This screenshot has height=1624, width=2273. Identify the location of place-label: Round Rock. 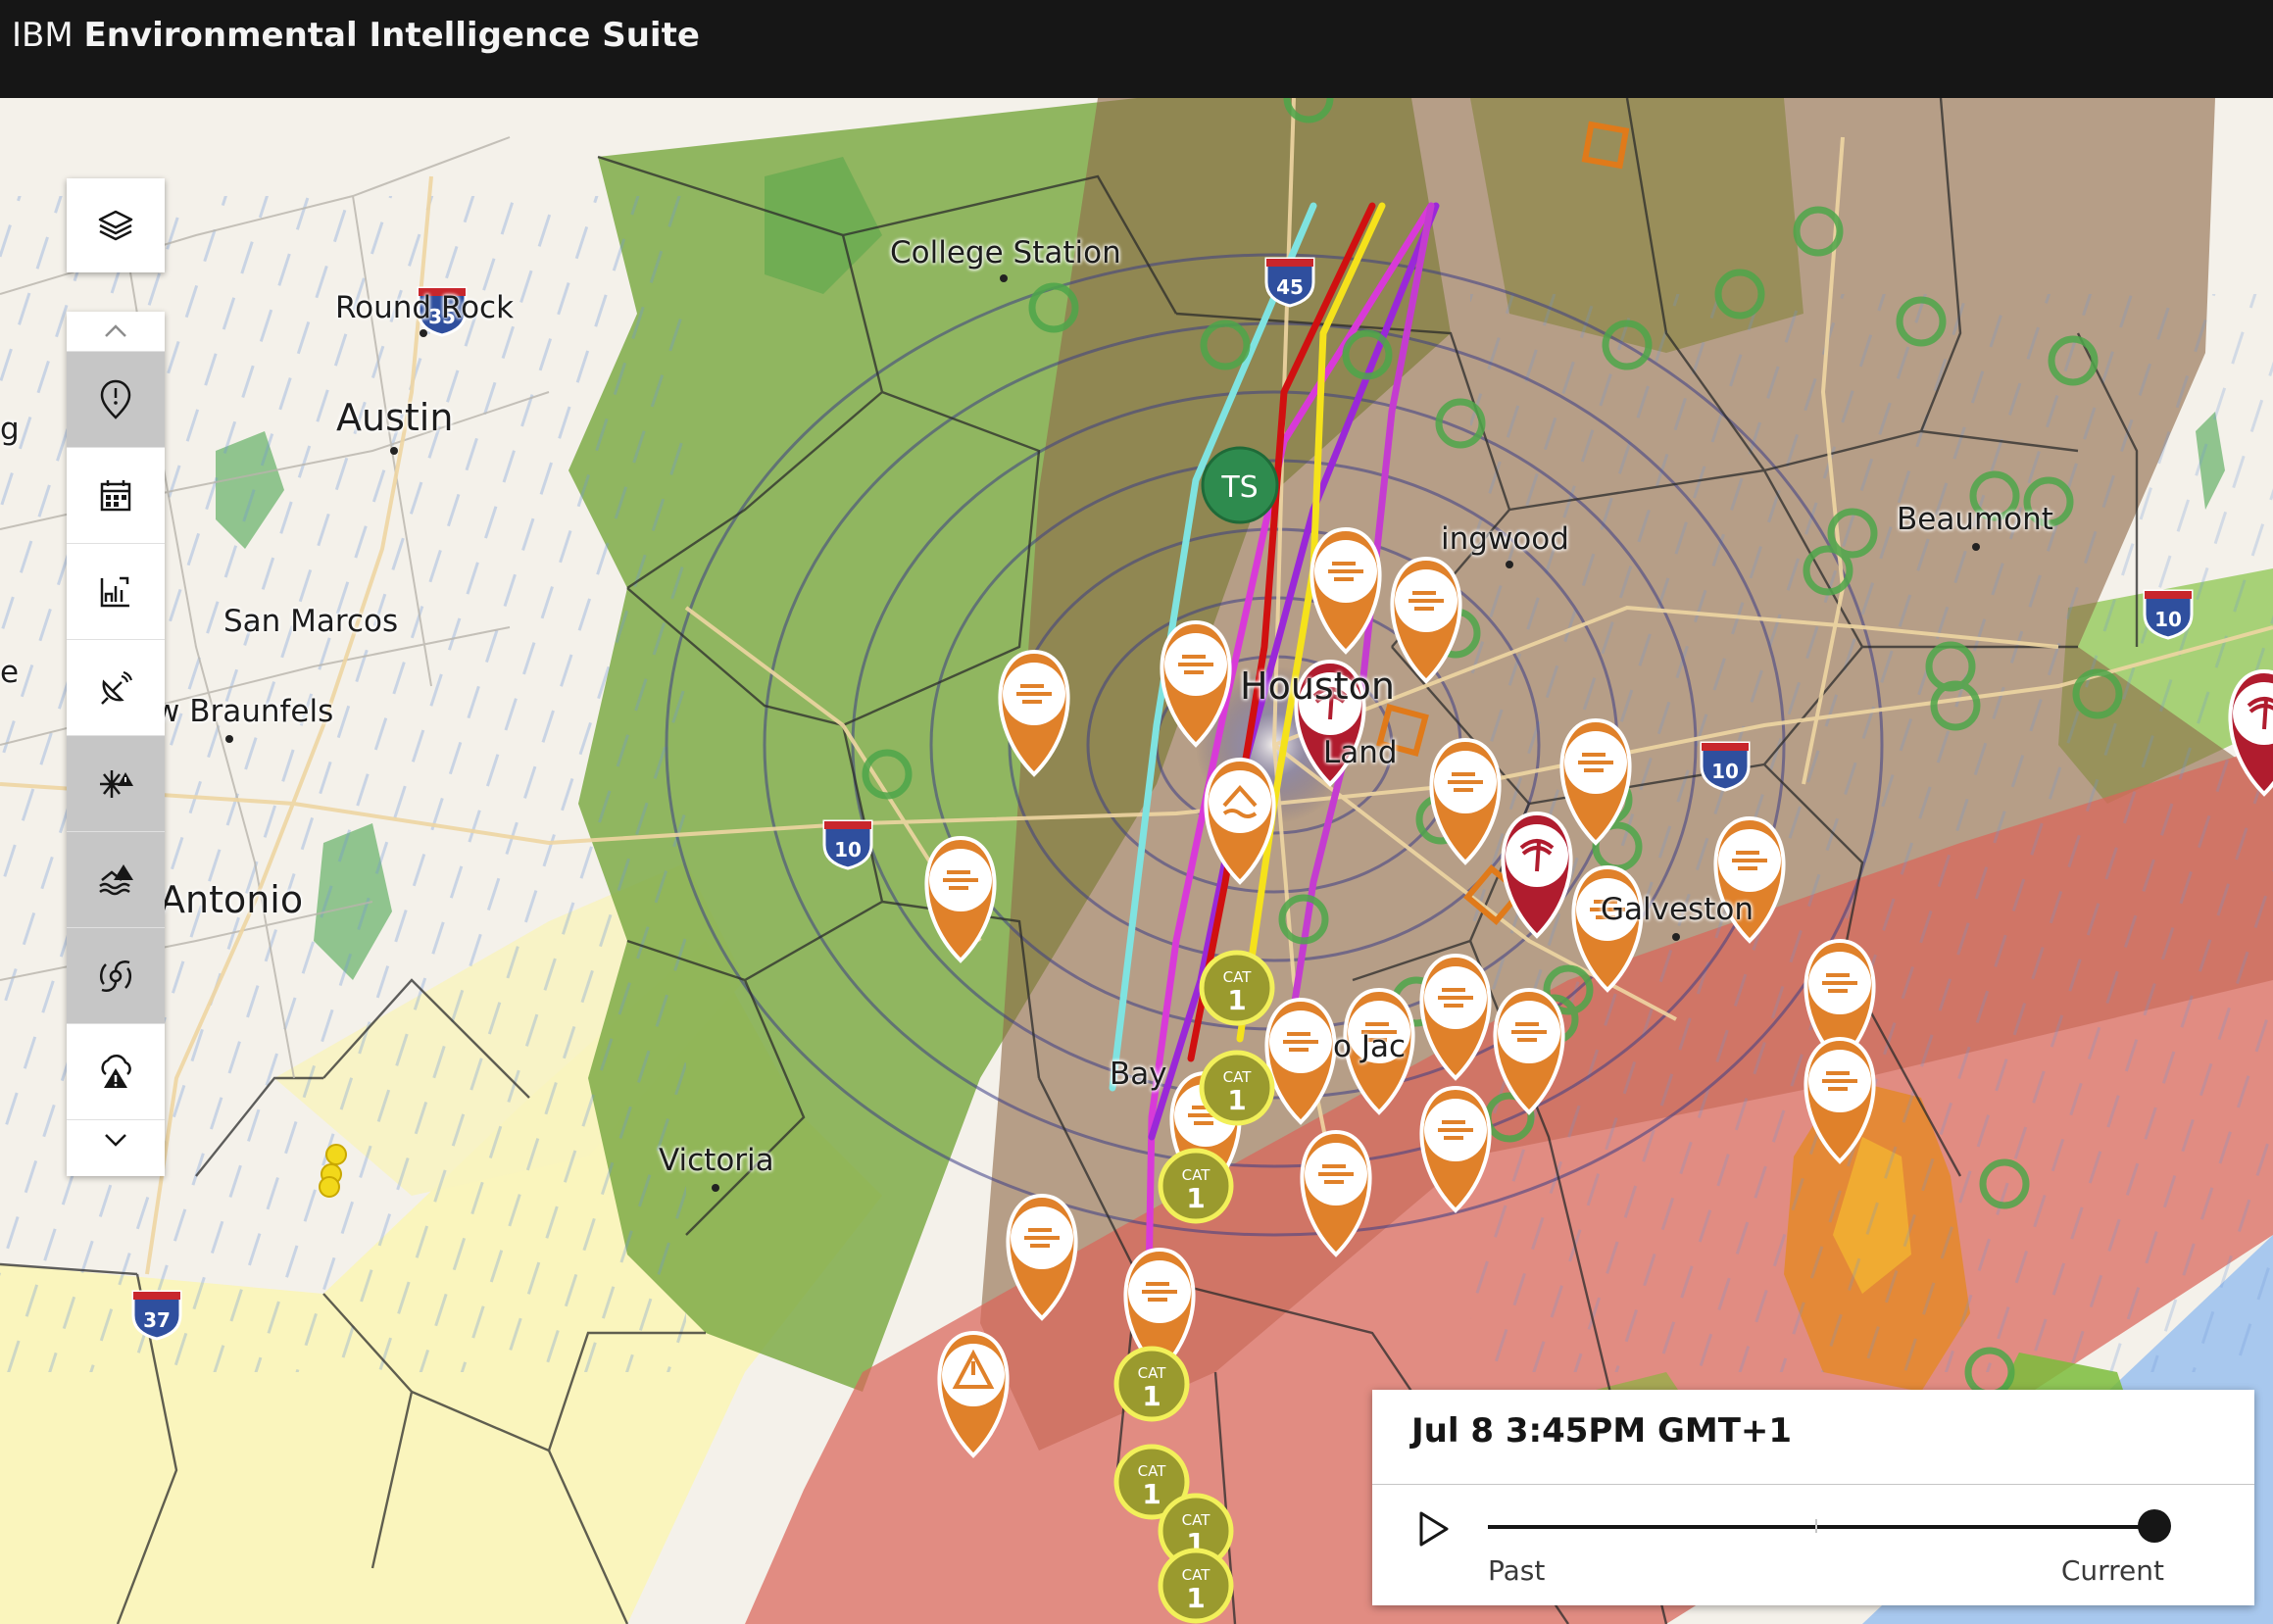
(425, 307).